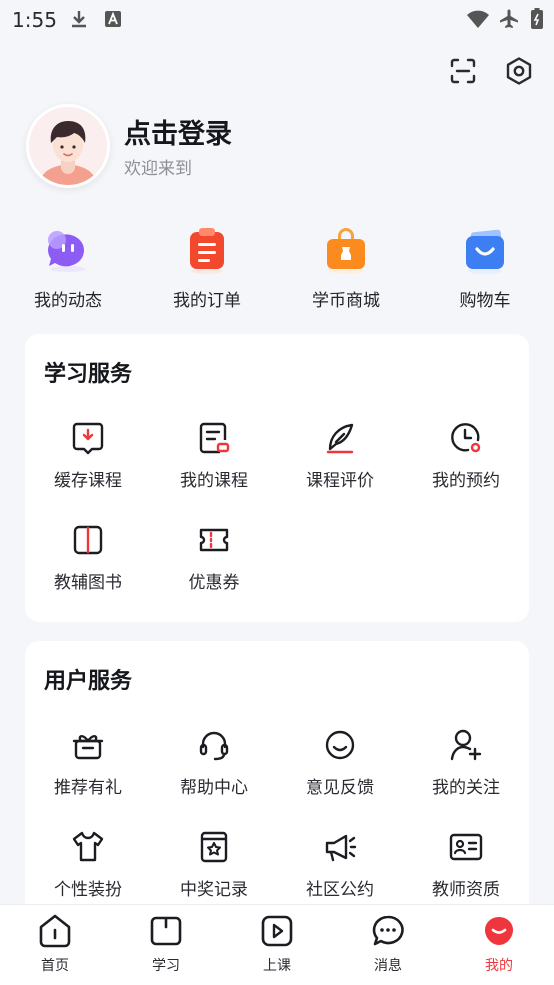 Image resolution: width=554 pixels, height=985 pixels. What do you see at coordinates (88, 374) in the screenshot?
I see `study-services-title: 学习服务` at bounding box center [88, 374].